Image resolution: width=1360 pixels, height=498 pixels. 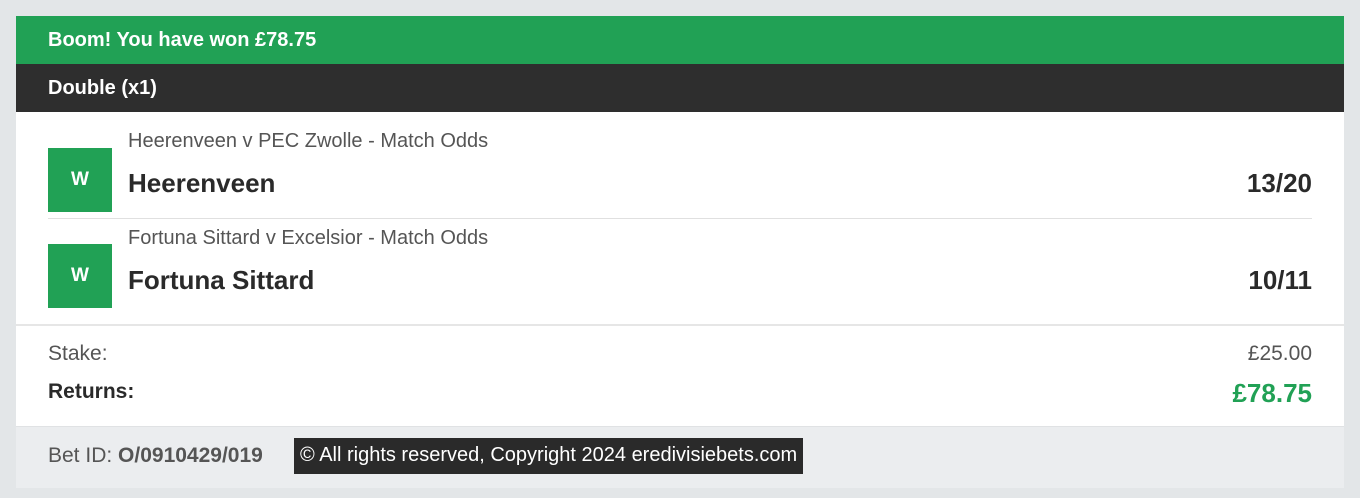 What do you see at coordinates (91, 391) in the screenshot?
I see `returns-label: Returns:` at bounding box center [91, 391].